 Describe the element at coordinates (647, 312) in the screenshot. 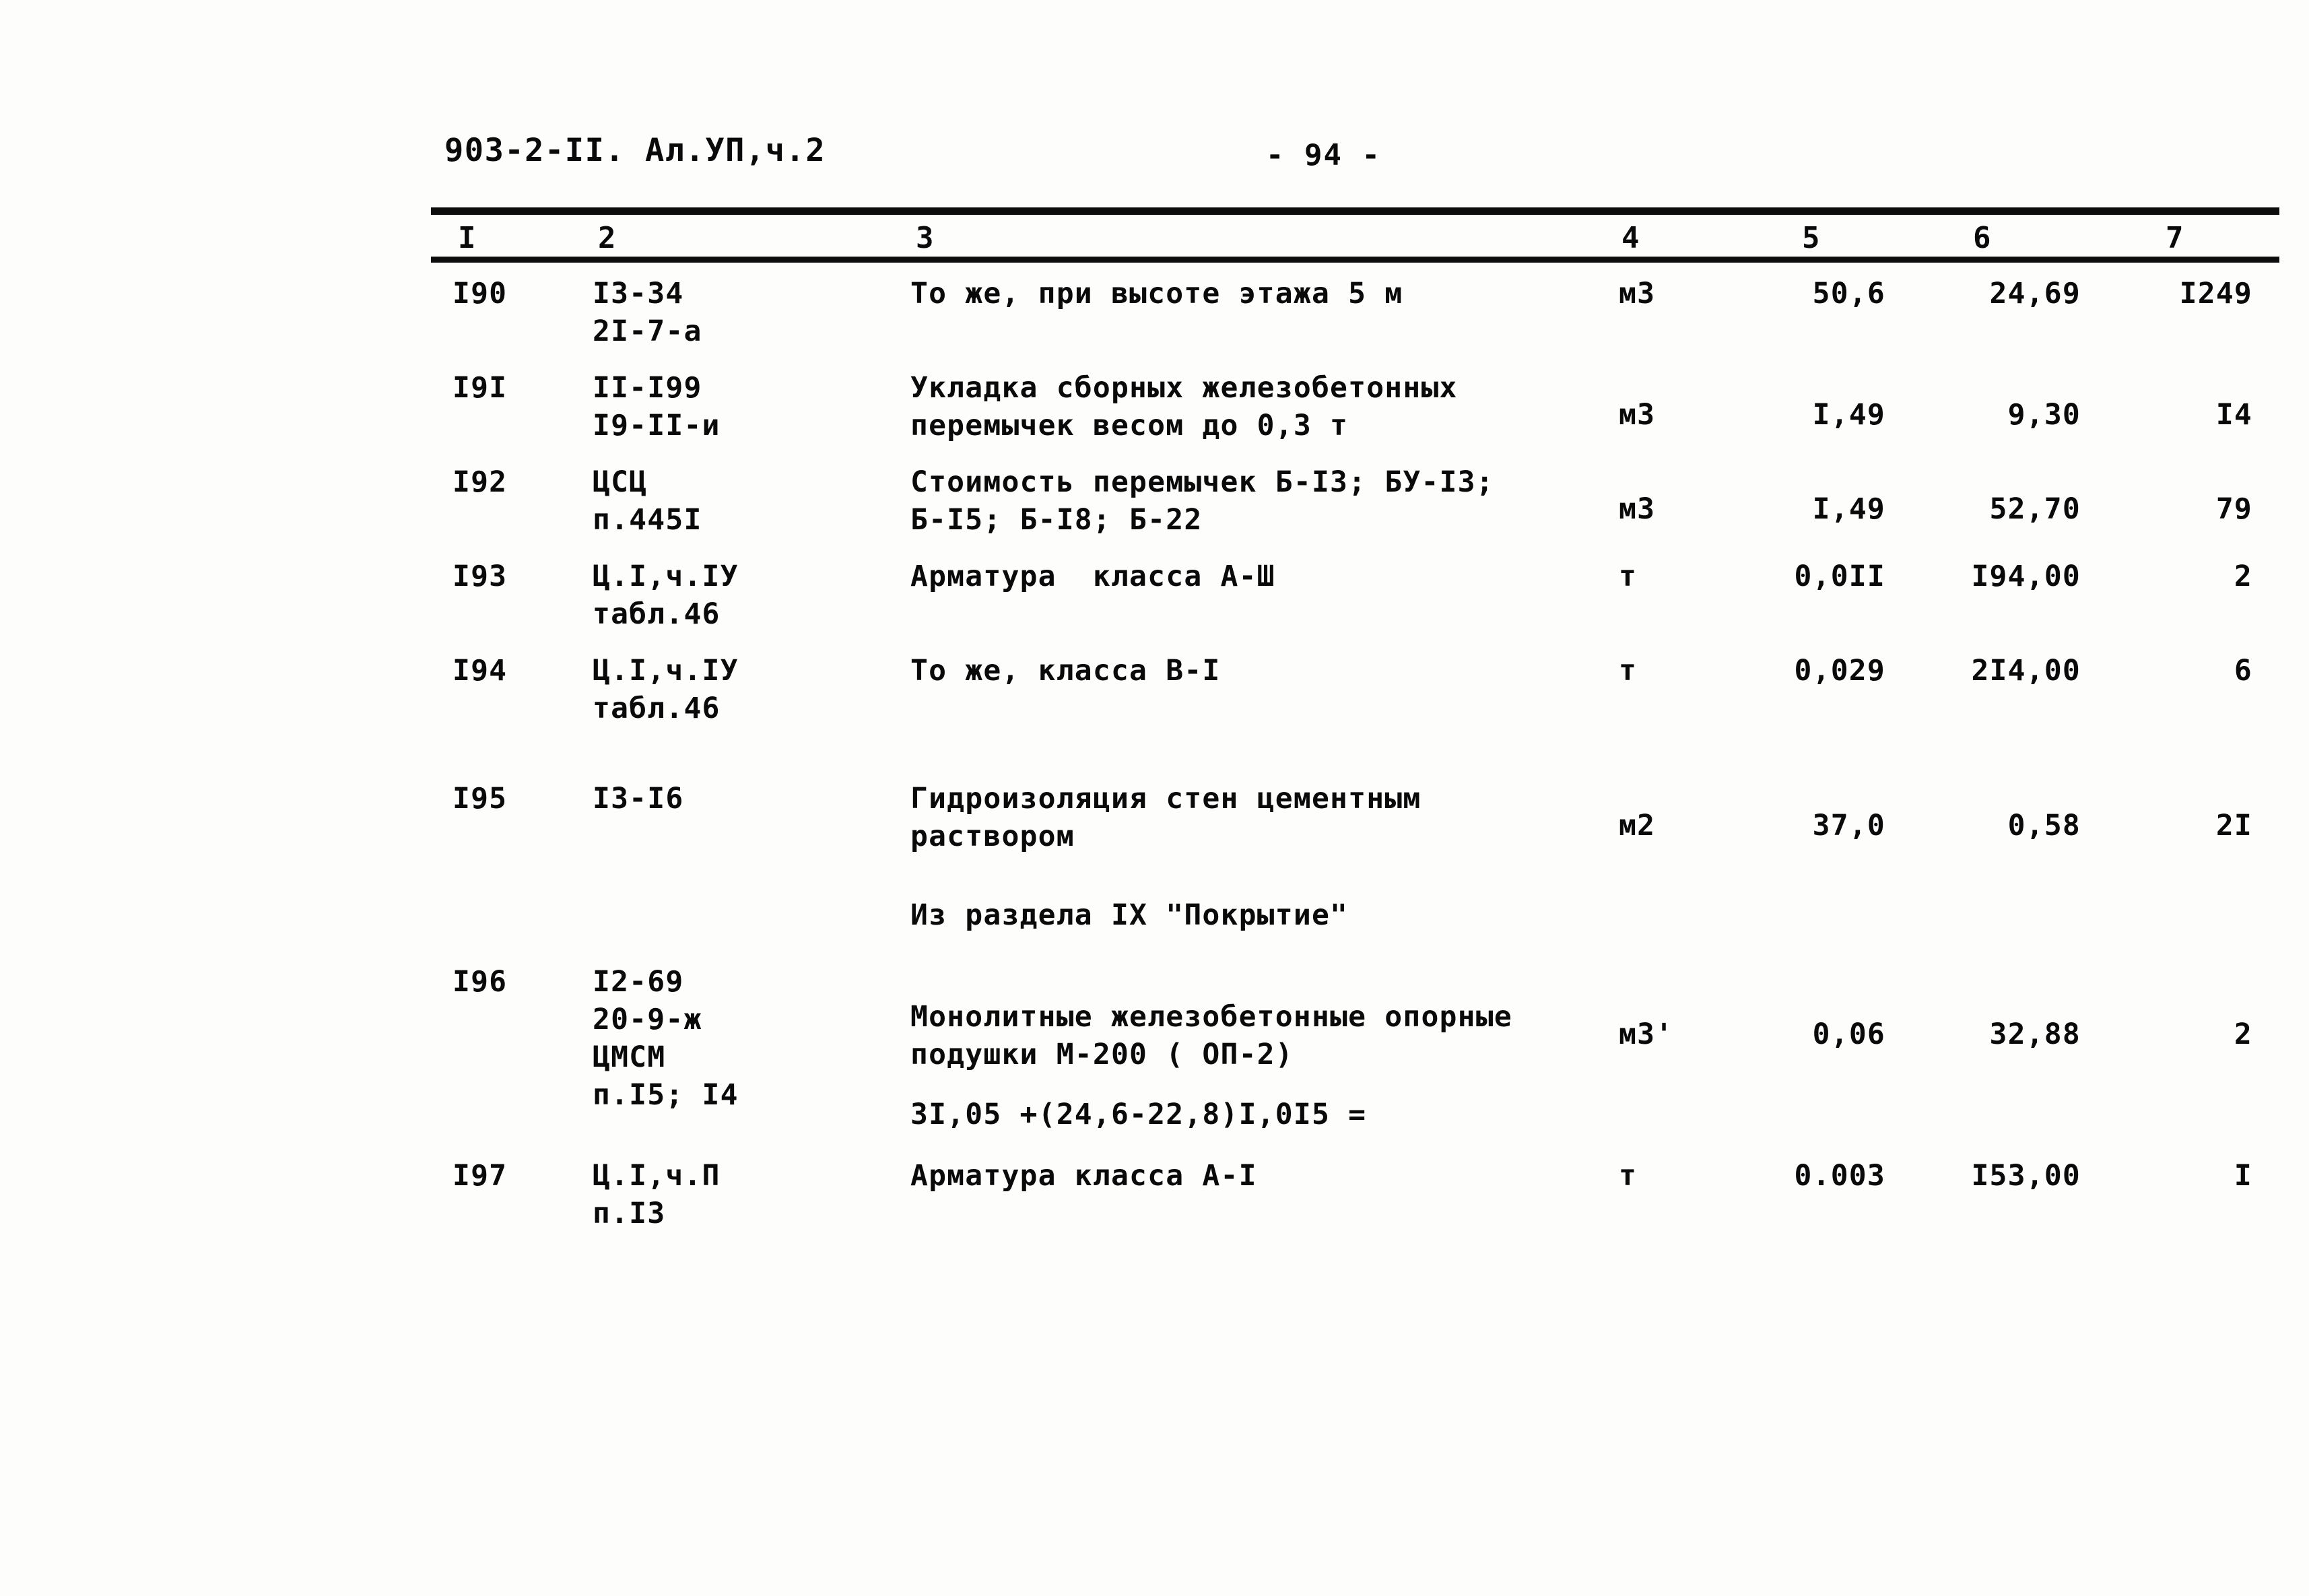

I see `row-code: I3-34 2I-7-а` at that location.